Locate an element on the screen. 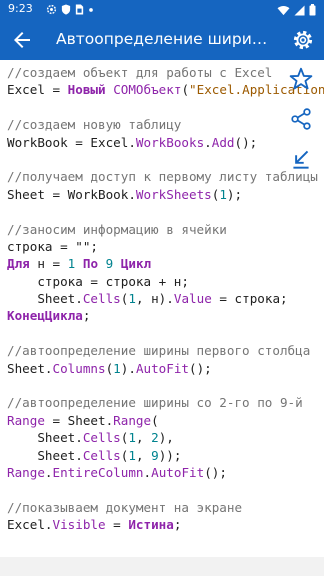 The width and height of the screenshot is (324, 576). download-button is located at coordinates (301, 159).